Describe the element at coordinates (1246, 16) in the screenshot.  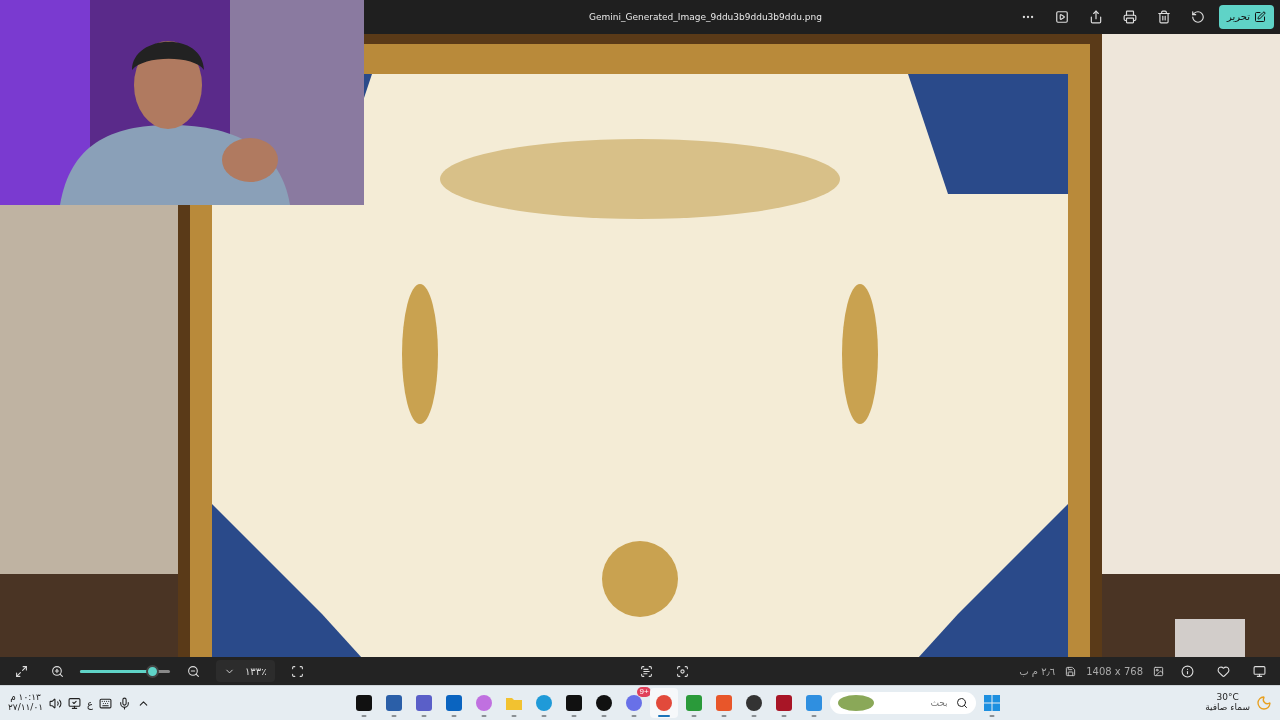
I see `edit-button: تحرير` at that location.